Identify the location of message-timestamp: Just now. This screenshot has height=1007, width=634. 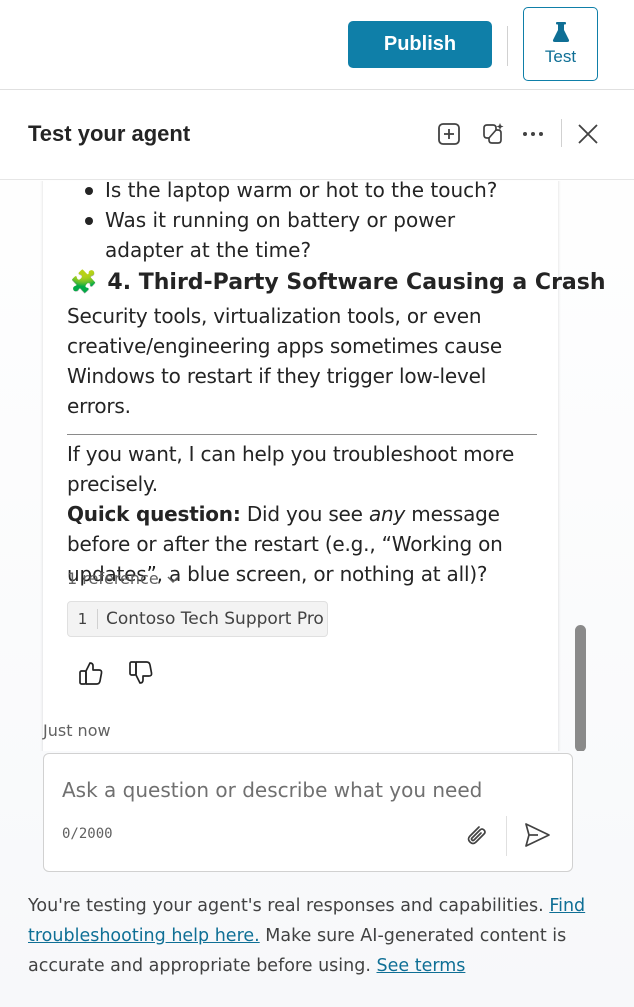
(77, 730).